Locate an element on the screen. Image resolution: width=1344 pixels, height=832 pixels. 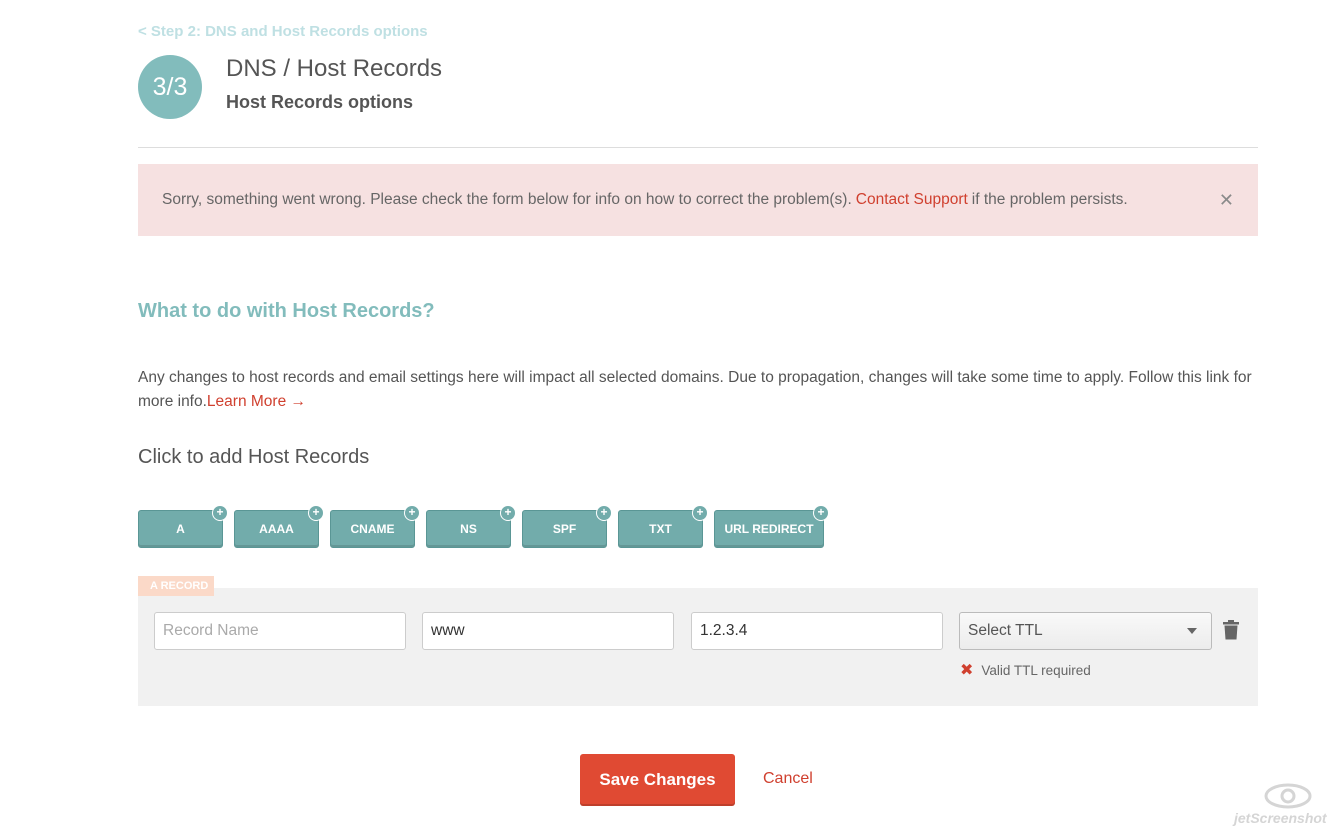
page-title: DNS / Host Records is located at coordinates (334, 68).